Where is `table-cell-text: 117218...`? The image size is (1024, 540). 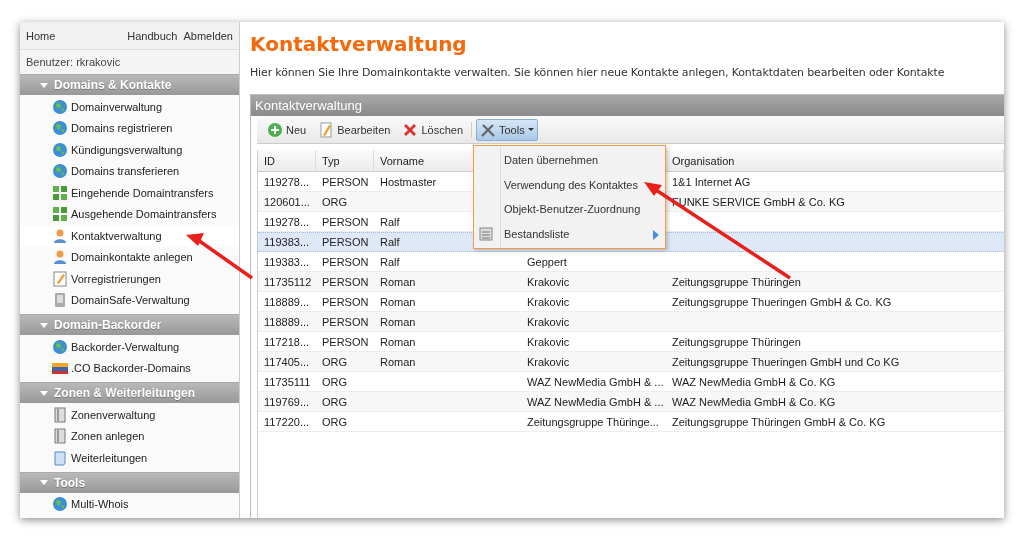
table-cell-text: 117218... is located at coordinates (287, 341).